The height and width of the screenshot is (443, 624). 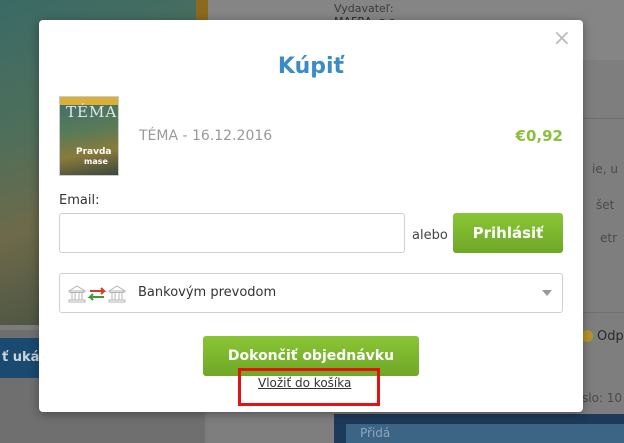 I want to click on product-name: TÉMA - 16.12.2016, so click(x=206, y=136).